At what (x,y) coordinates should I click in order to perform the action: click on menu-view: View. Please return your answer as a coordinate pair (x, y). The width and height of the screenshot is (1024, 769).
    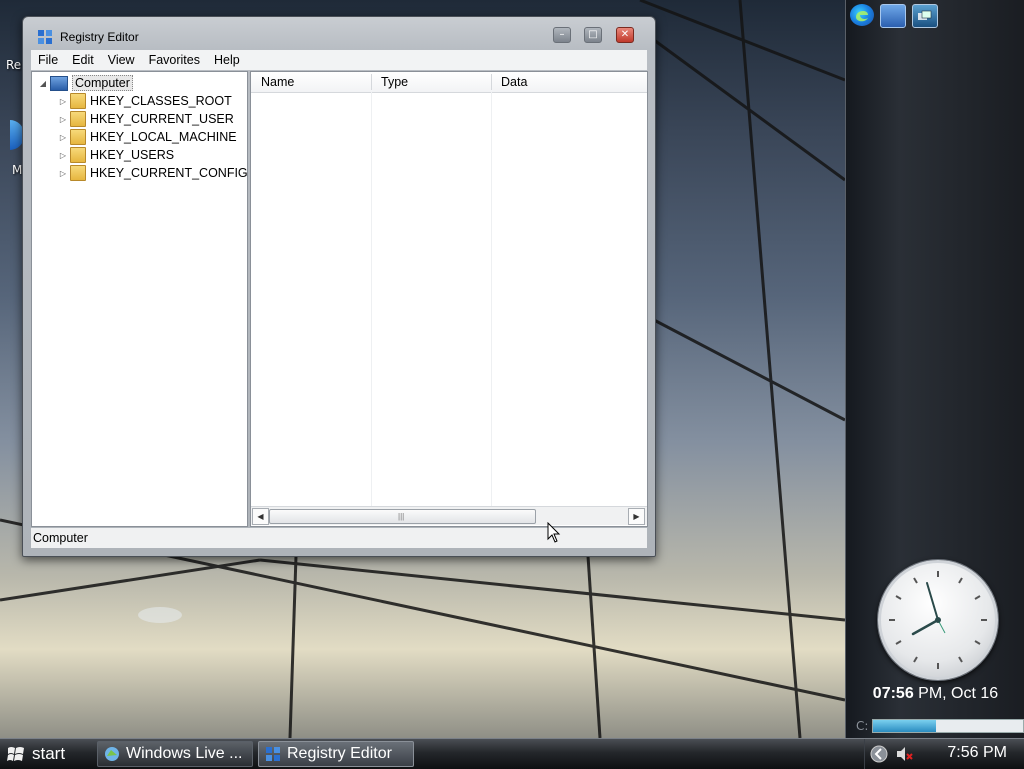
    Looking at the image, I should click on (121, 60).